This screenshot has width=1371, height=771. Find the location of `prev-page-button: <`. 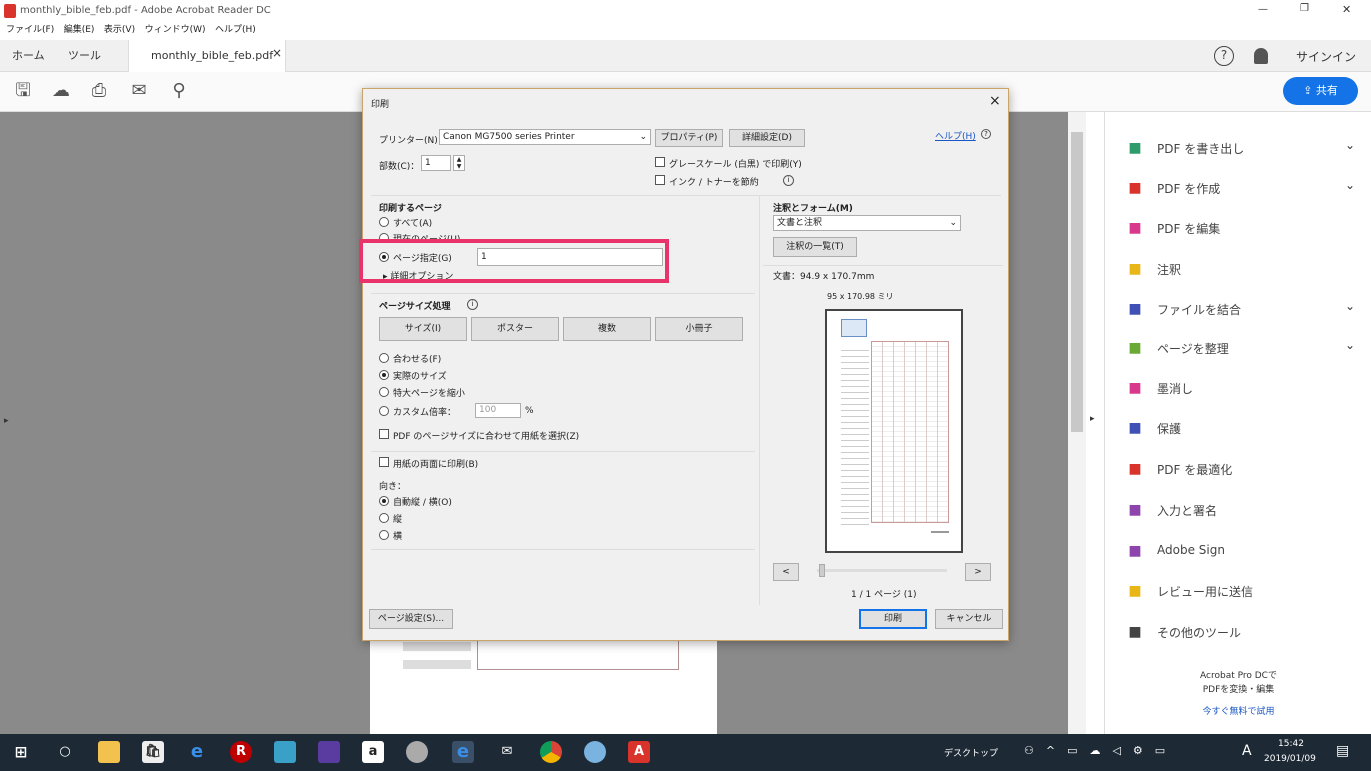

prev-page-button: < is located at coordinates (786, 572).